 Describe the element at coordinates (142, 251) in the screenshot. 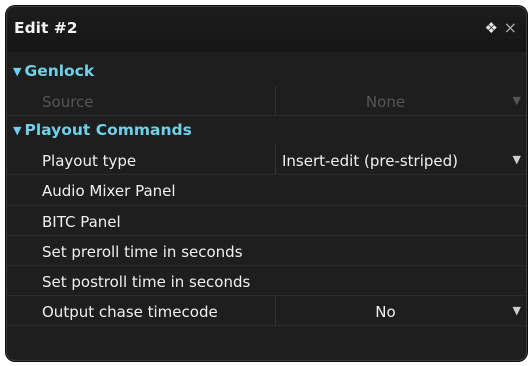

I see `property-label: Set preroll time in seconds` at that location.